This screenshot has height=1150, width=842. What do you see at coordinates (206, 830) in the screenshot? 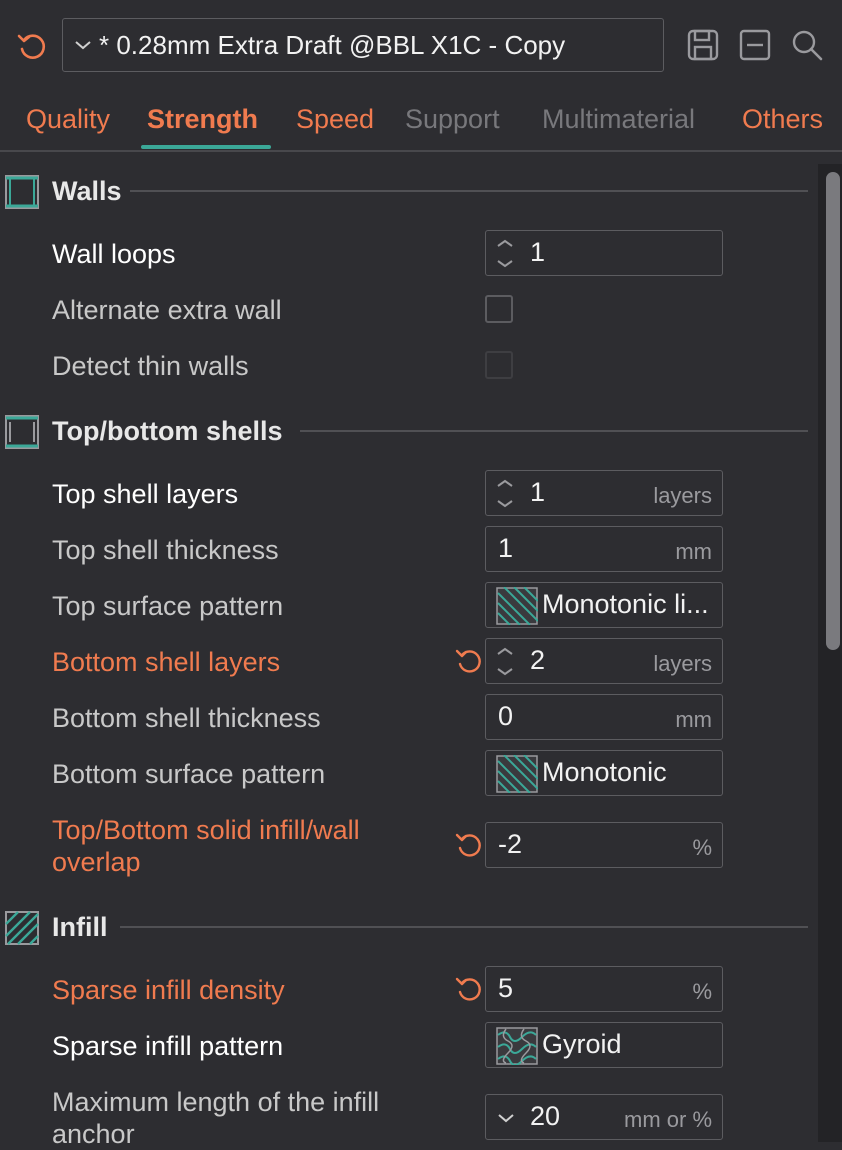
I see `overlap-label-line1: Top/Bottom solid infill/wall` at bounding box center [206, 830].